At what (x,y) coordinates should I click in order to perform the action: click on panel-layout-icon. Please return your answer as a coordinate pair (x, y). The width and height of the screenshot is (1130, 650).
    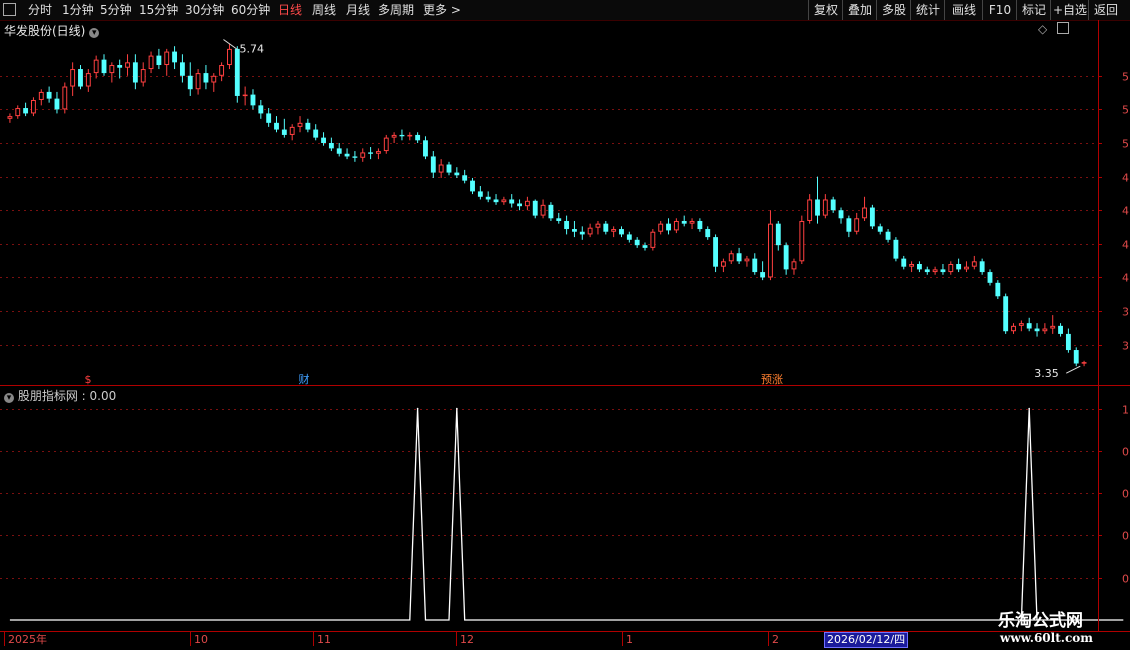
    Looking at the image, I should click on (1063, 28).